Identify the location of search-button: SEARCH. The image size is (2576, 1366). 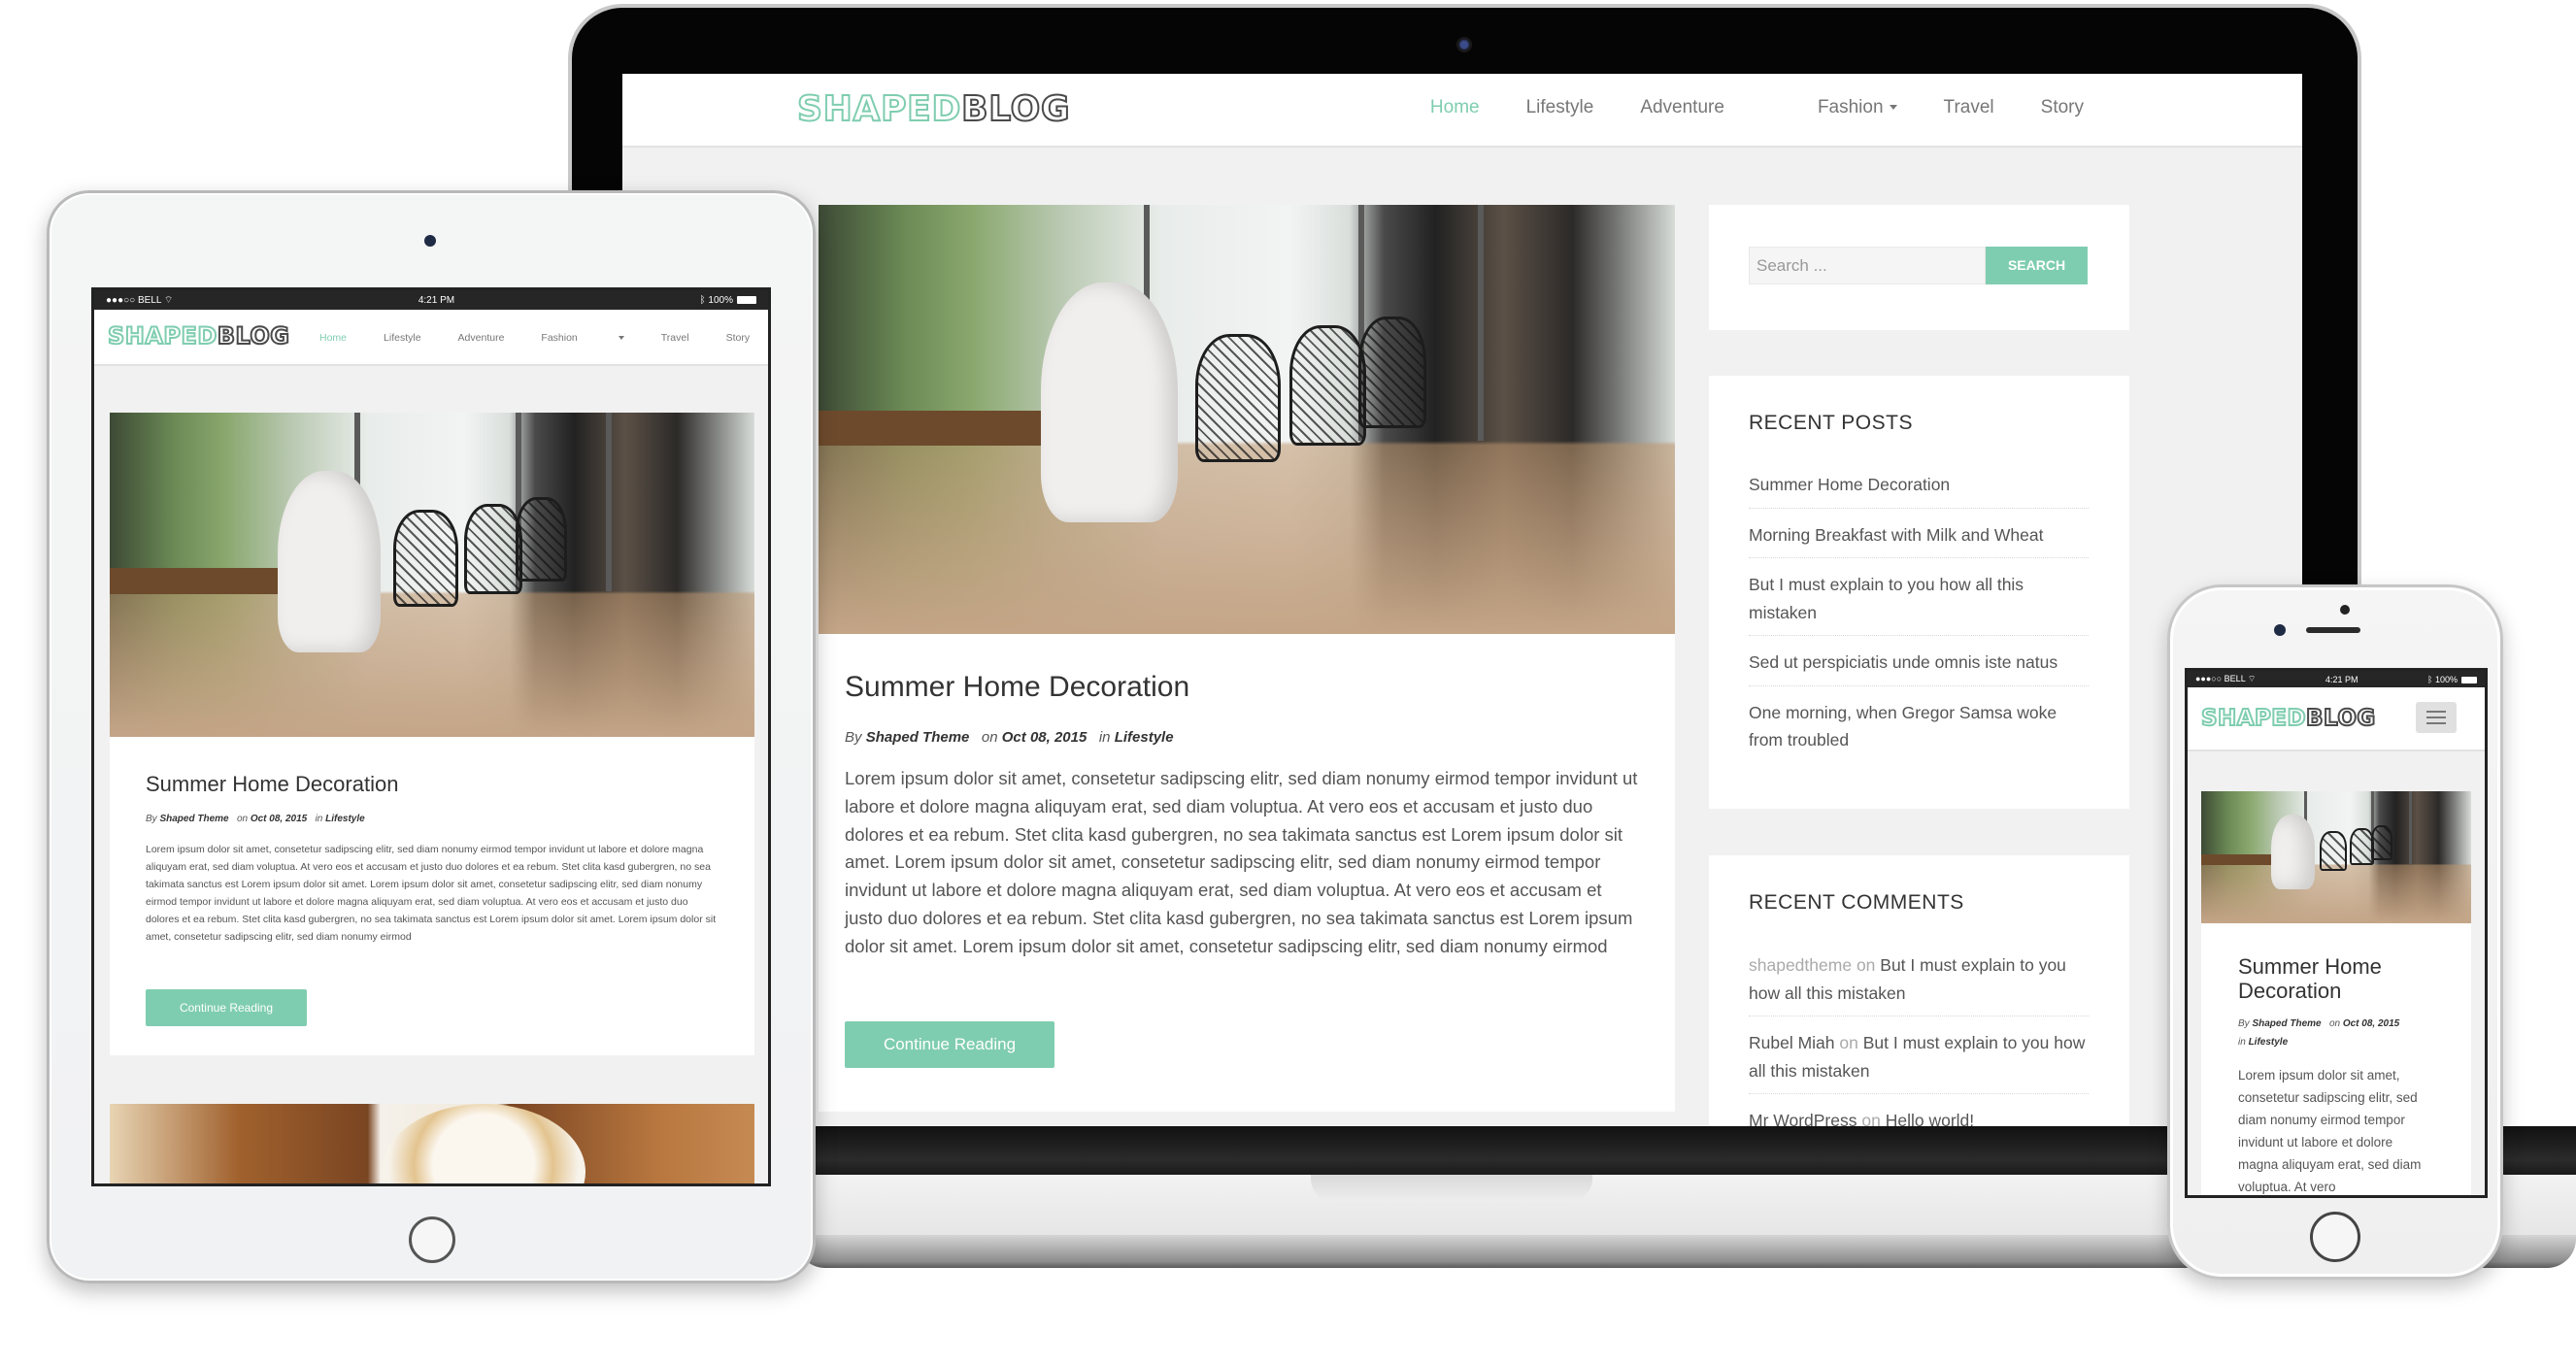
(2037, 265).